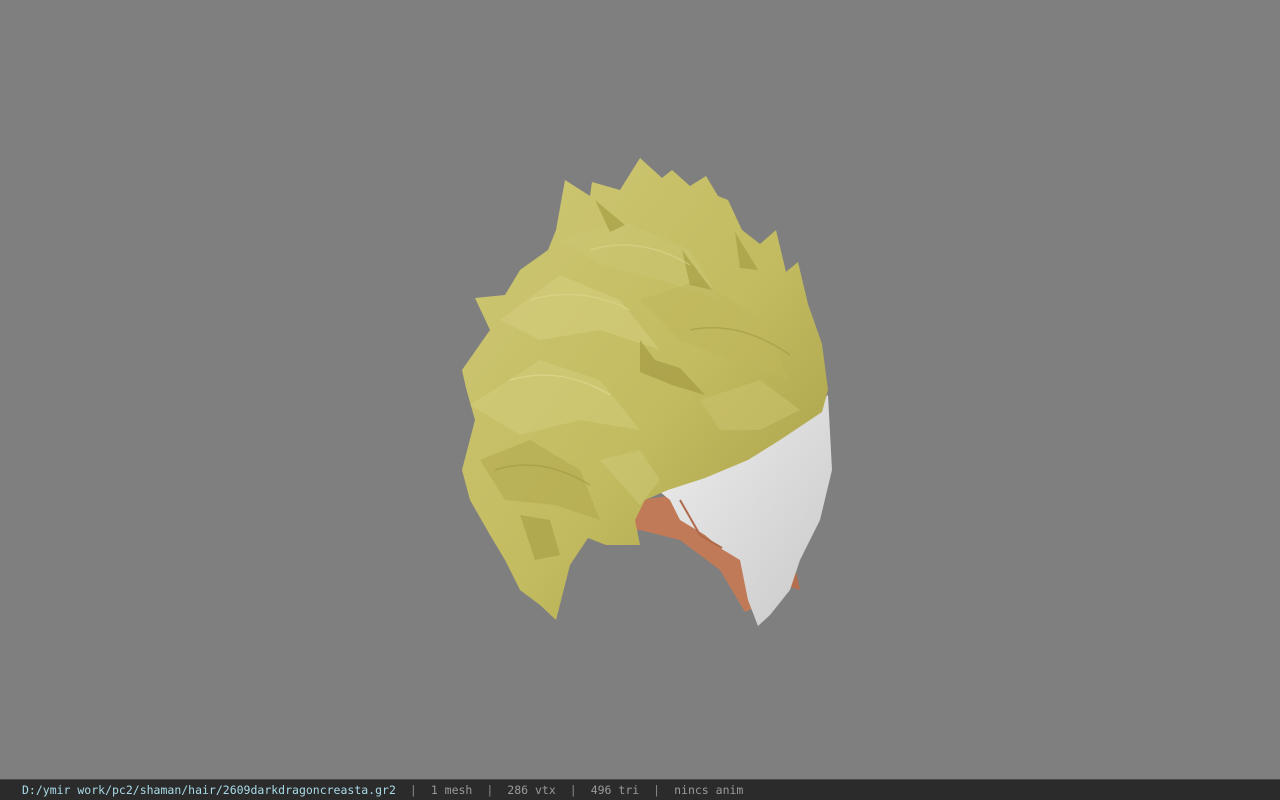 This screenshot has height=800, width=1280. What do you see at coordinates (451, 790) in the screenshot?
I see `mesh-count: 1 mesh` at bounding box center [451, 790].